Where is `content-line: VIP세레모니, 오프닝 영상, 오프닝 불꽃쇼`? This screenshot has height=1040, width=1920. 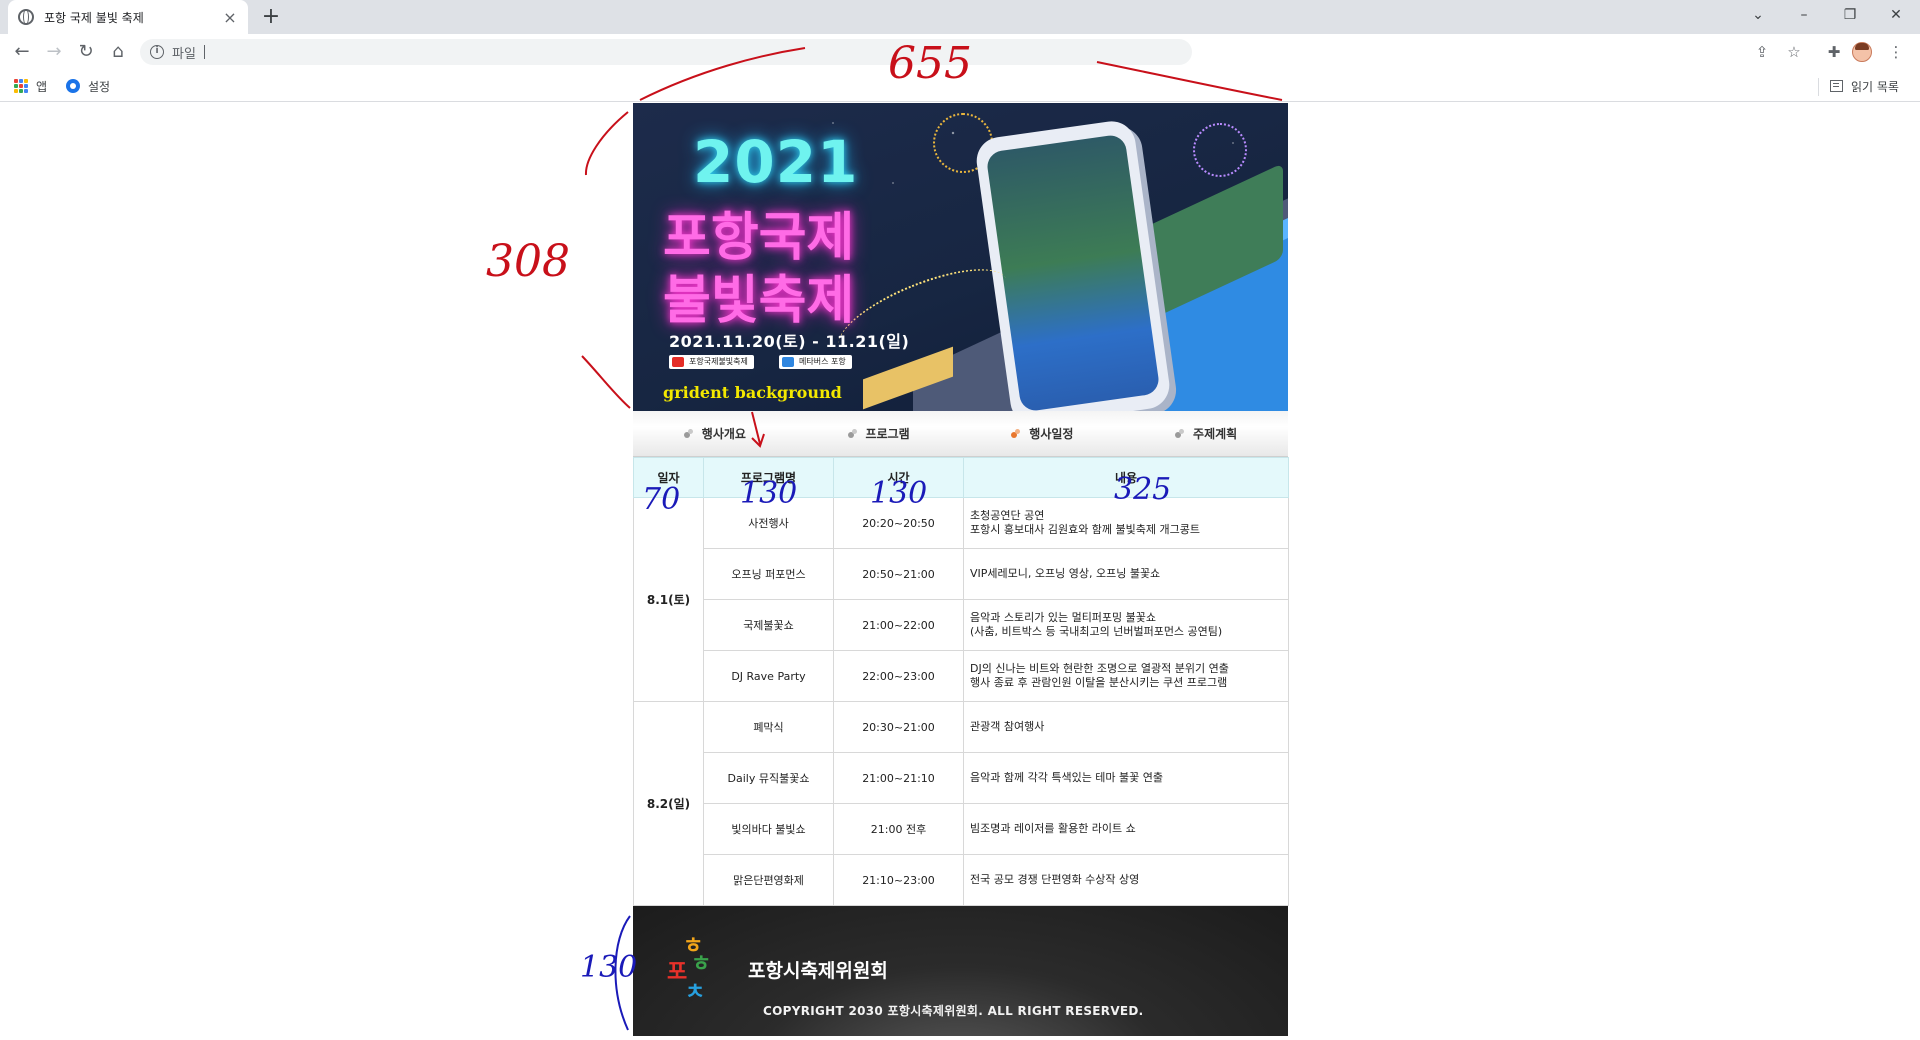
content-line: VIP세레모니, 오프닝 영상, 오프닝 불꽃쇼 is located at coordinates (1065, 573).